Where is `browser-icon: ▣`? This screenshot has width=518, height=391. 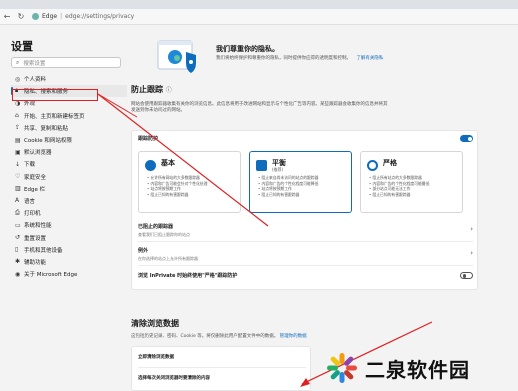
browser-icon: ▣ is located at coordinates (18, 152).